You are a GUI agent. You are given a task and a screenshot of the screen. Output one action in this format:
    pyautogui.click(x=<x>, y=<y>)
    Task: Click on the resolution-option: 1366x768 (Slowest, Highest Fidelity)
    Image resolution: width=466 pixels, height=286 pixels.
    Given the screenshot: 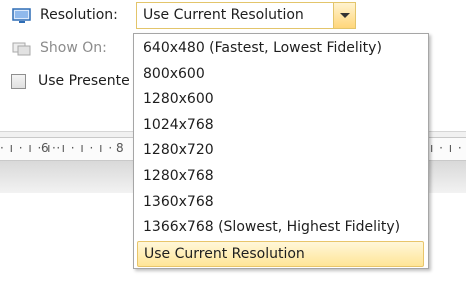 What is the action you would take?
    pyautogui.click(x=280, y=228)
    